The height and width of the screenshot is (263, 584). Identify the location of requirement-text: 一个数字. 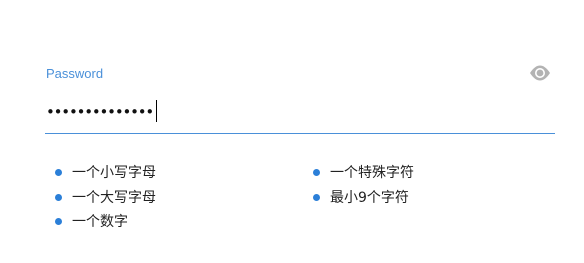
(100, 222).